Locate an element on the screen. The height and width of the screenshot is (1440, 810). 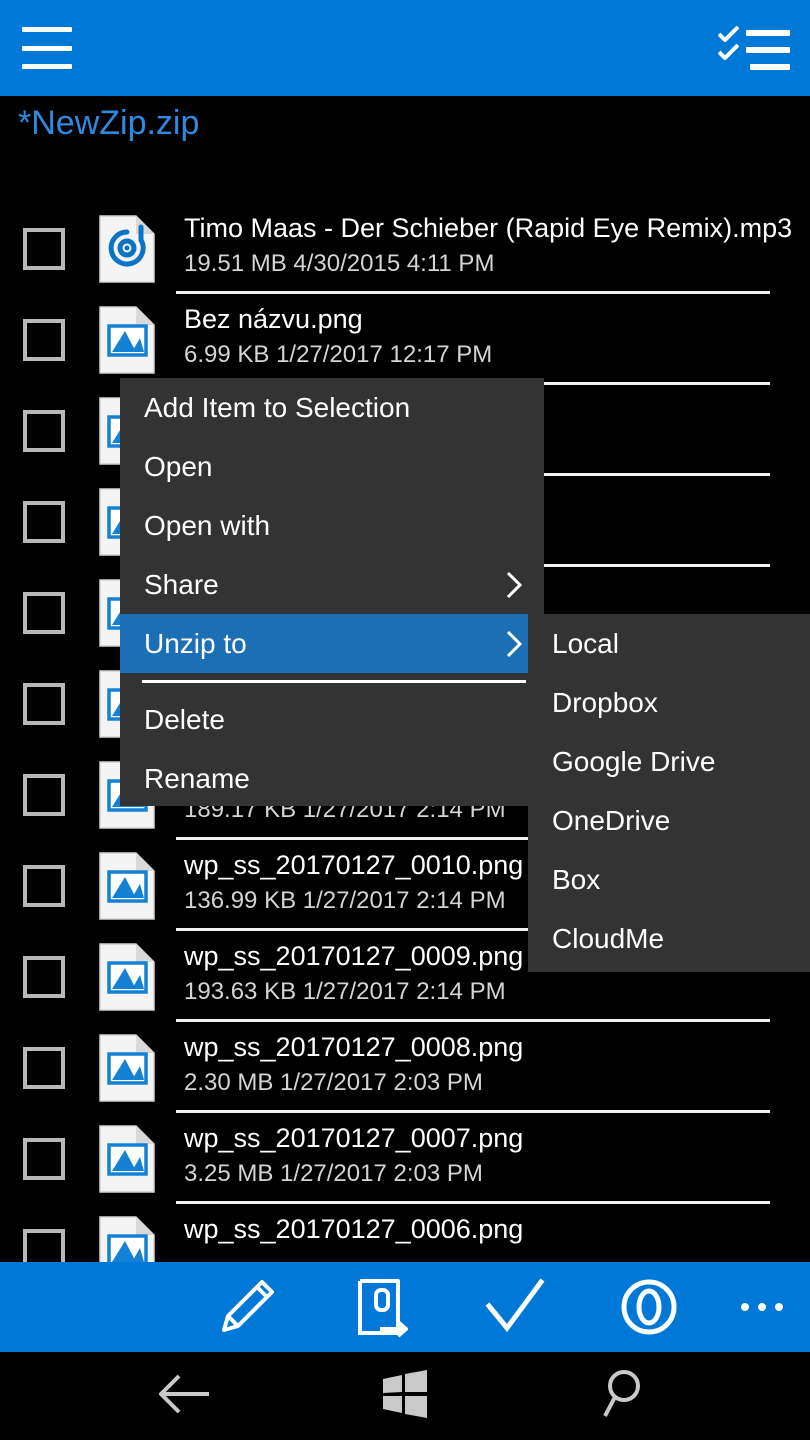
select-button is located at coordinates (515, 1307).